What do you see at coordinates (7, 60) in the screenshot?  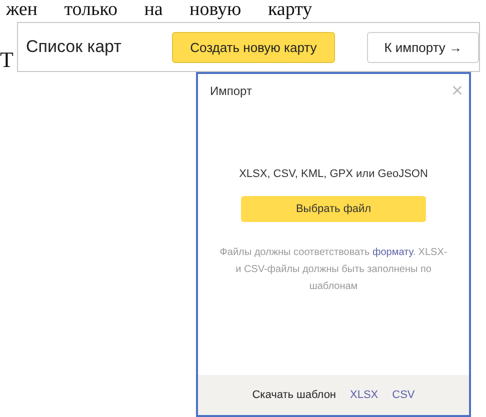 I see `document-text: Т` at bounding box center [7, 60].